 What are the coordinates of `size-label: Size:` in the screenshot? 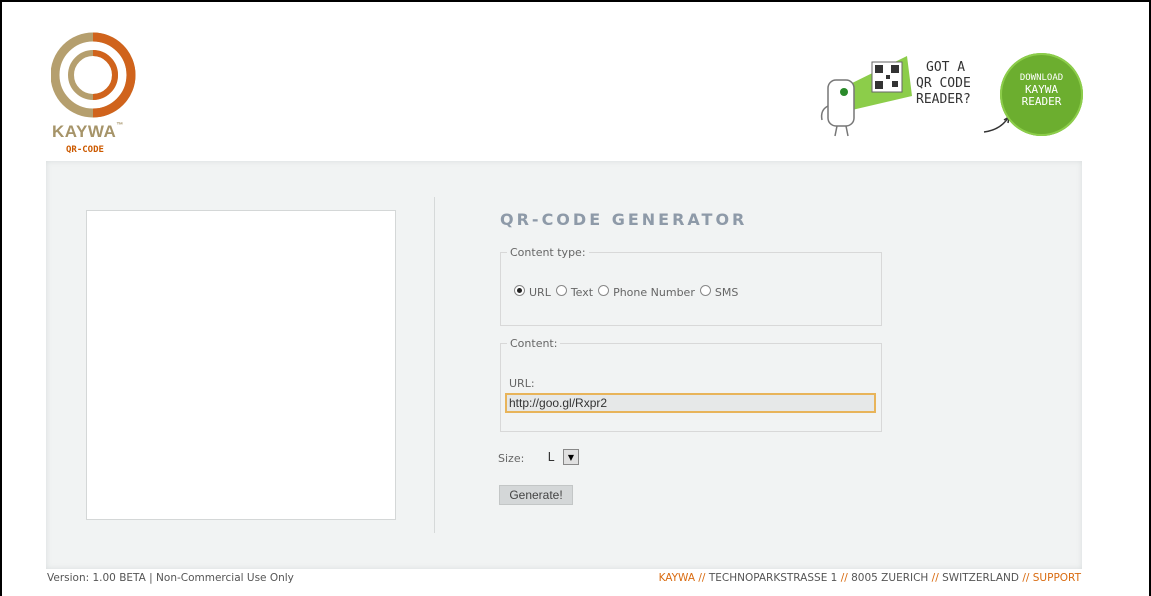 It's located at (511, 458).